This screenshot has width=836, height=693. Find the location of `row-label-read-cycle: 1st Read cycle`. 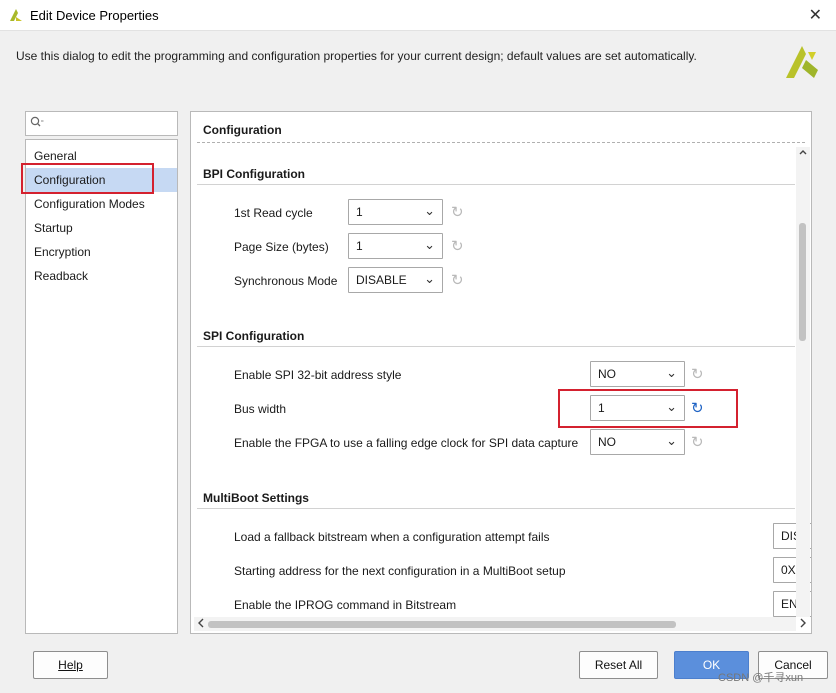

row-label-read-cycle: 1st Read cycle is located at coordinates (273, 213).